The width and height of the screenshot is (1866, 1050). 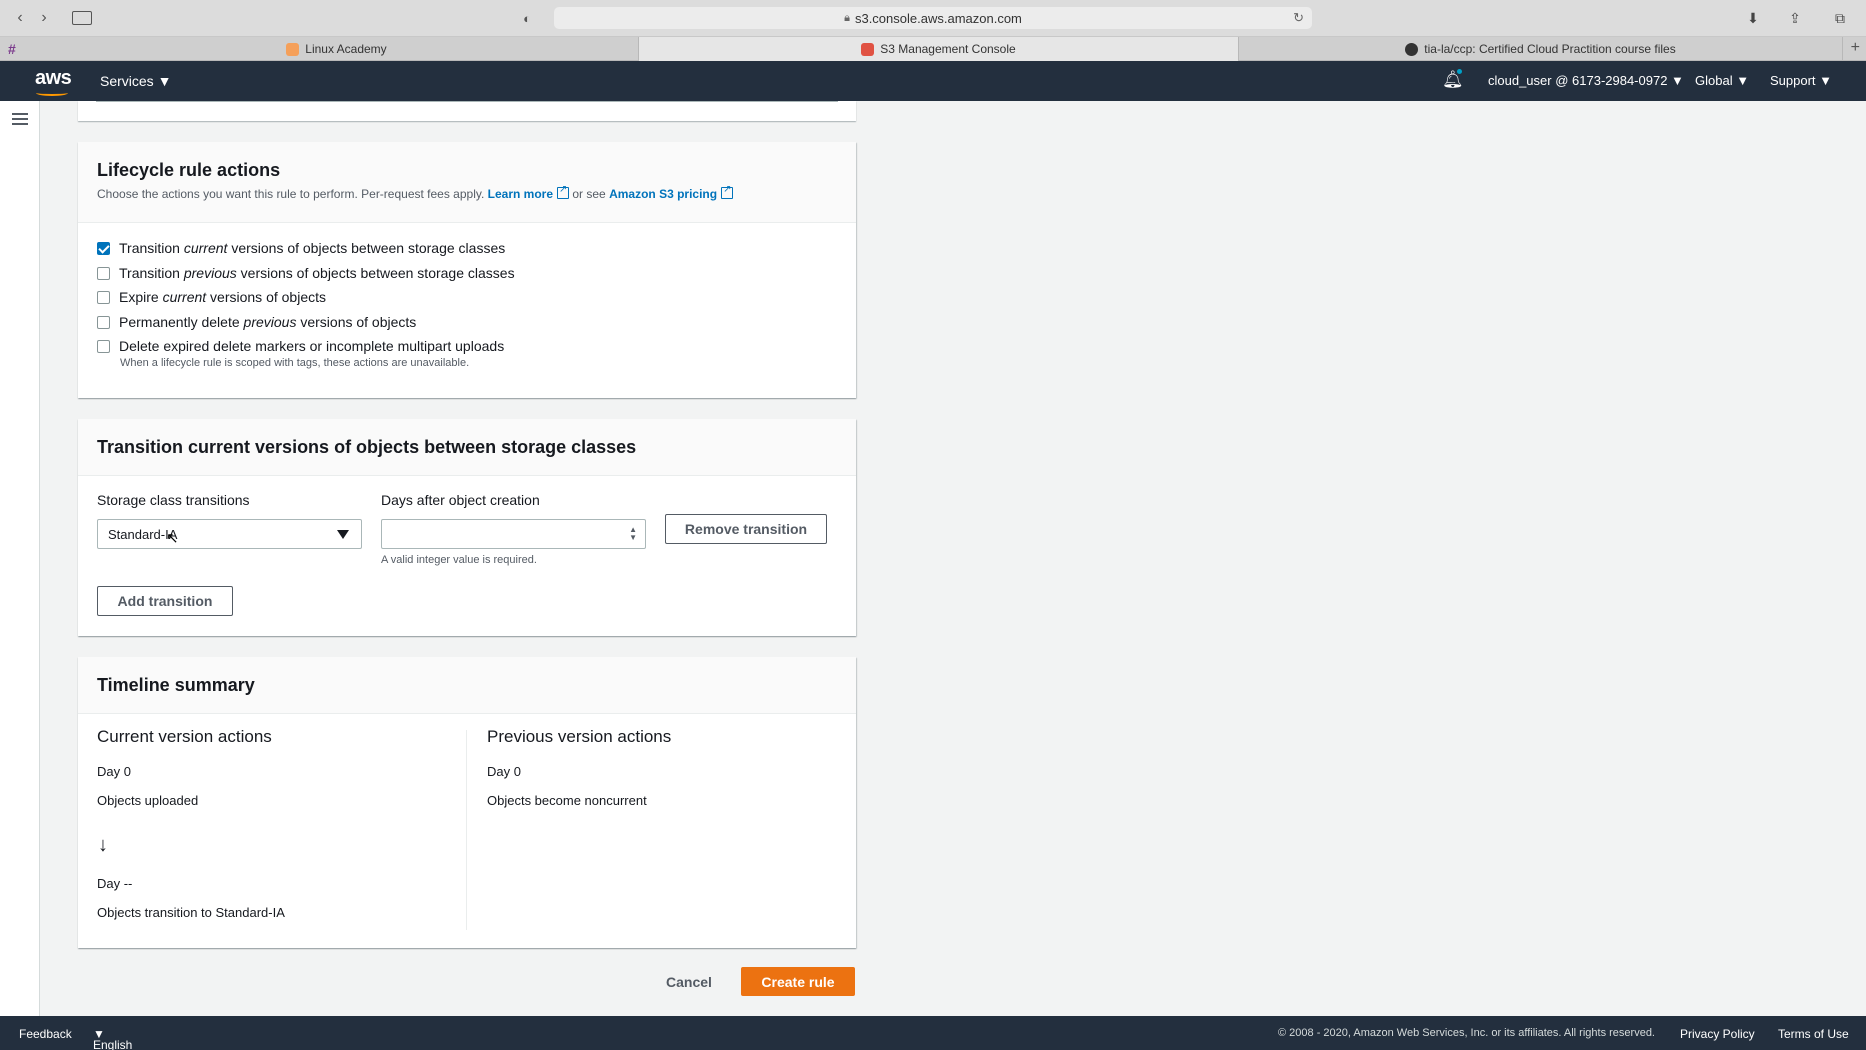 I want to click on tab-label: S3 Management Console, so click(x=948, y=49).